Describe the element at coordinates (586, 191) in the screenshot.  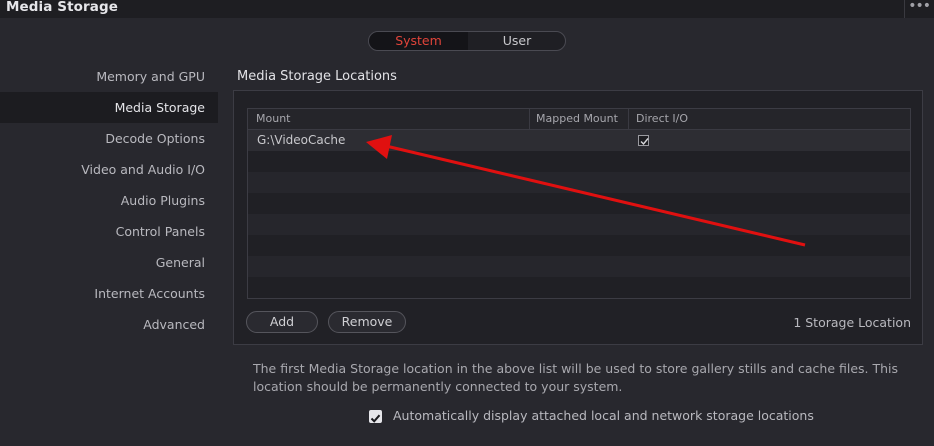
I see `annotation-arrow-icon` at that location.